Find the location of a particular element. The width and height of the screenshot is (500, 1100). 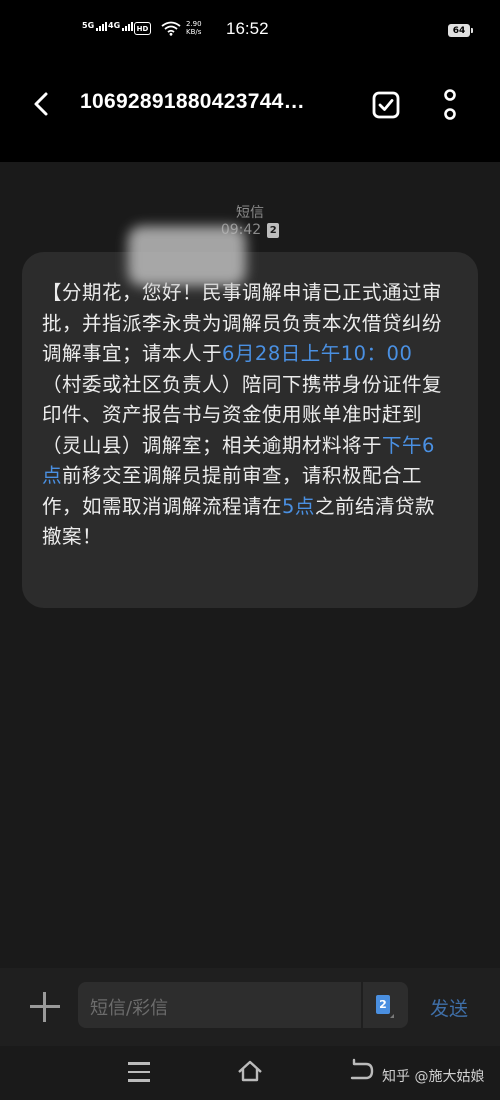

more-vertical-icon is located at coordinates (450, 105).